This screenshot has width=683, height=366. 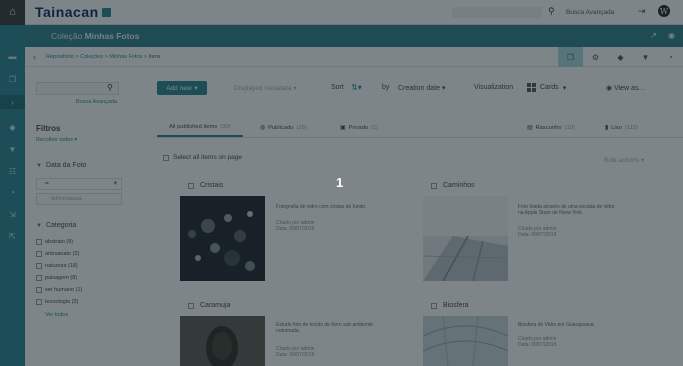 What do you see at coordinates (354, 36) in the screenshot?
I see `collection-header: Coleção Minhas Fotos ↗ ◉` at bounding box center [354, 36].